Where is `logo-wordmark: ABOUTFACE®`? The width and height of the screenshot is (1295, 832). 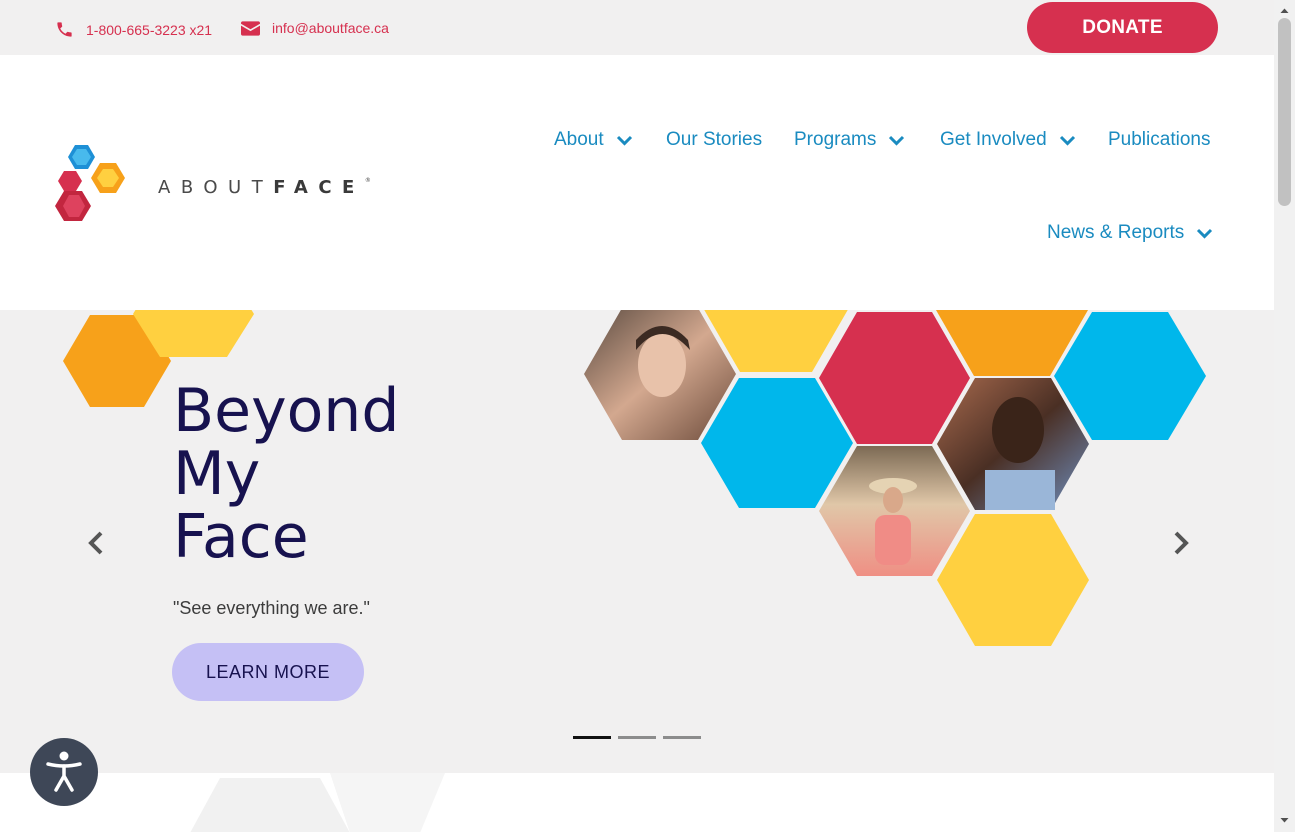 logo-wordmark: ABOUTFACE® is located at coordinates (264, 187).